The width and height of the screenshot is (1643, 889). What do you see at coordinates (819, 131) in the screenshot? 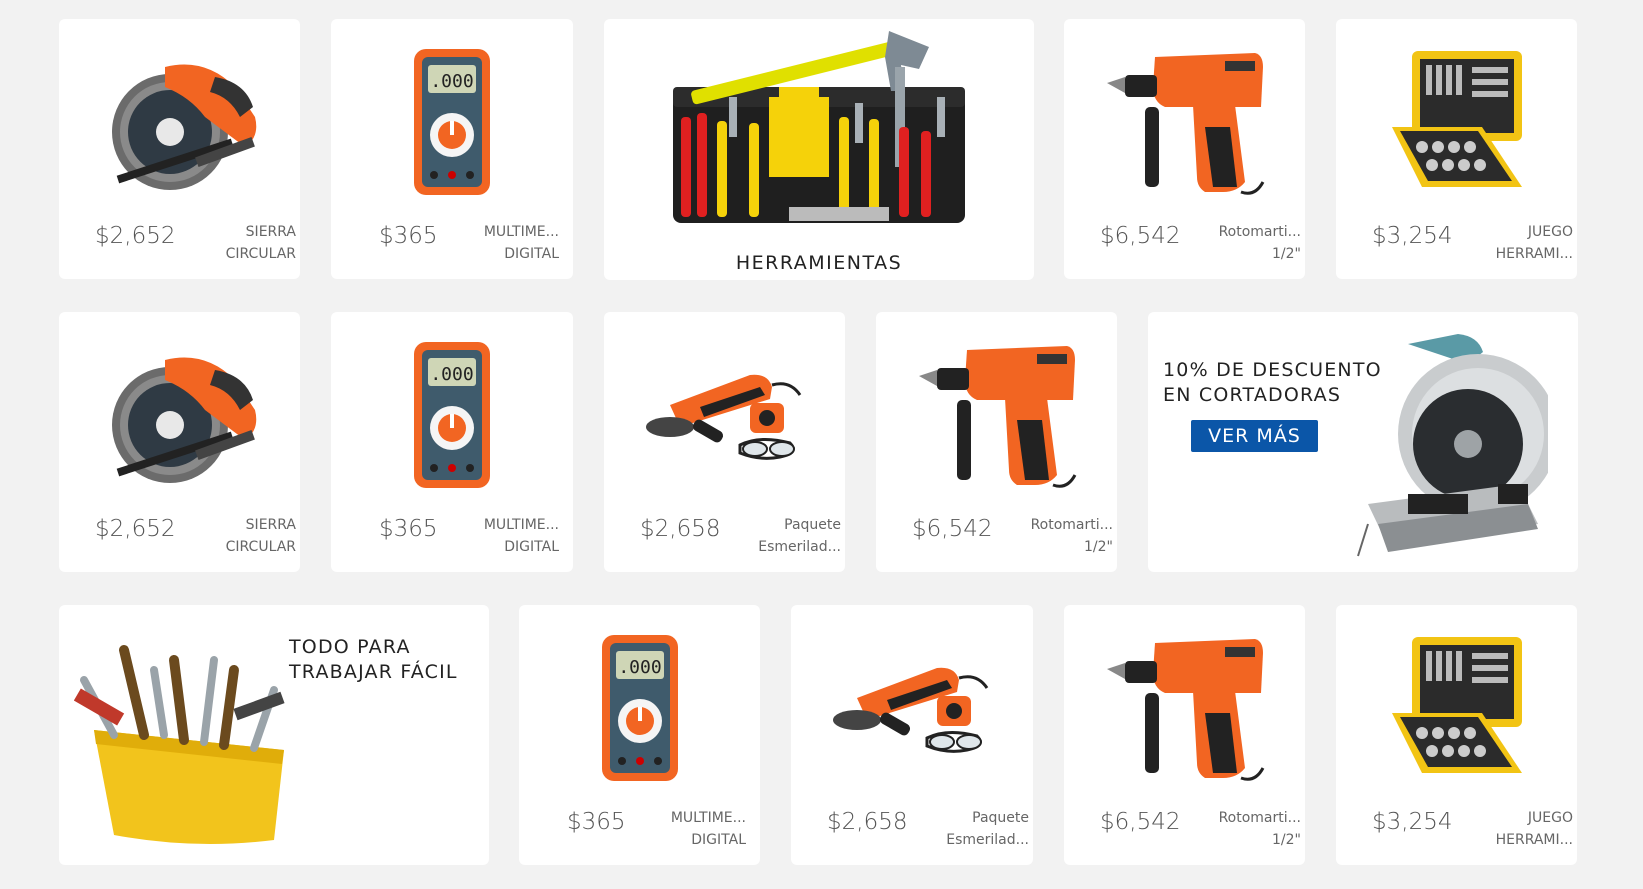
I see `toolbox-icon` at bounding box center [819, 131].